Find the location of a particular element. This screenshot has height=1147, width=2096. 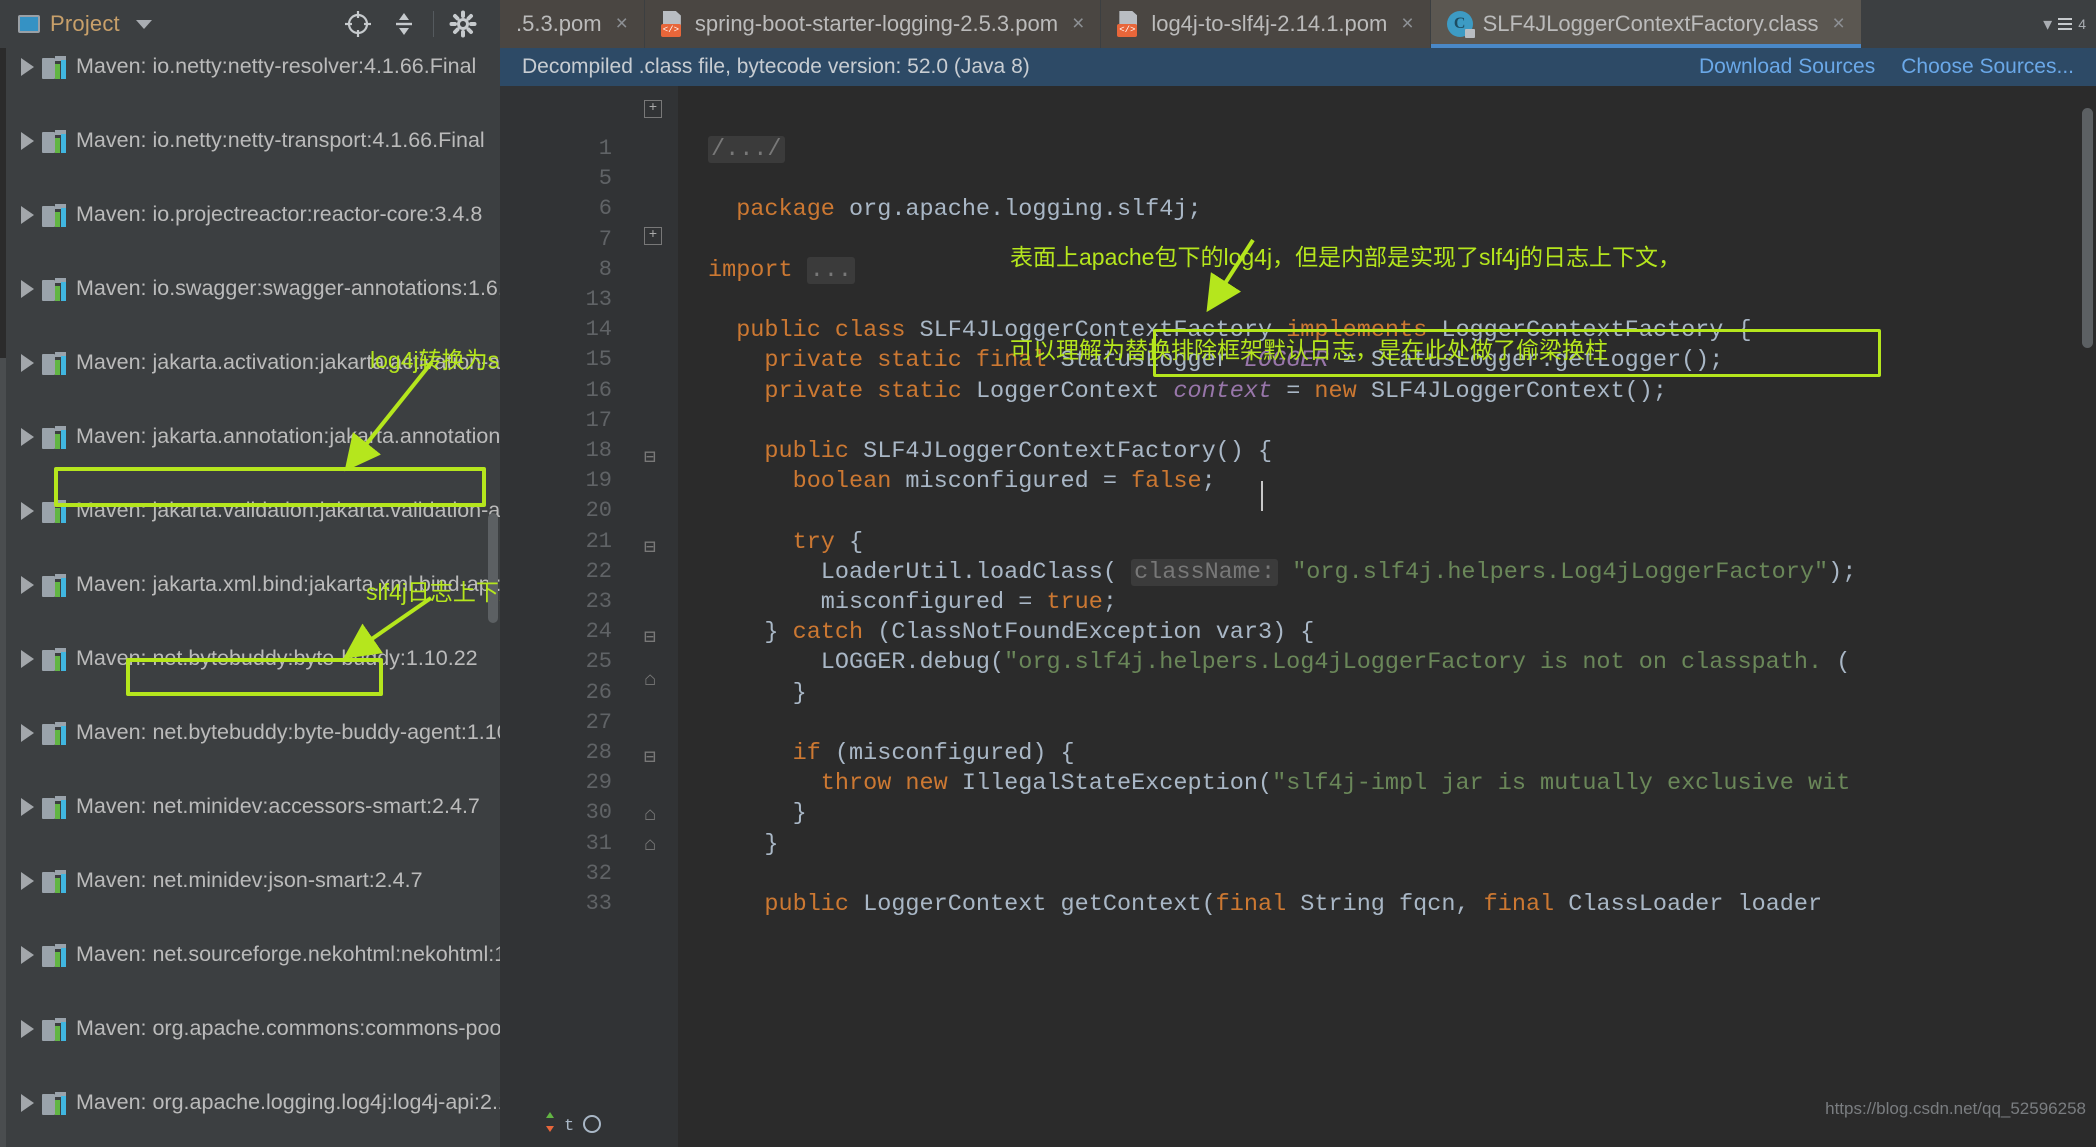

fold-brace-31: ⌂ is located at coordinates (650, 845).